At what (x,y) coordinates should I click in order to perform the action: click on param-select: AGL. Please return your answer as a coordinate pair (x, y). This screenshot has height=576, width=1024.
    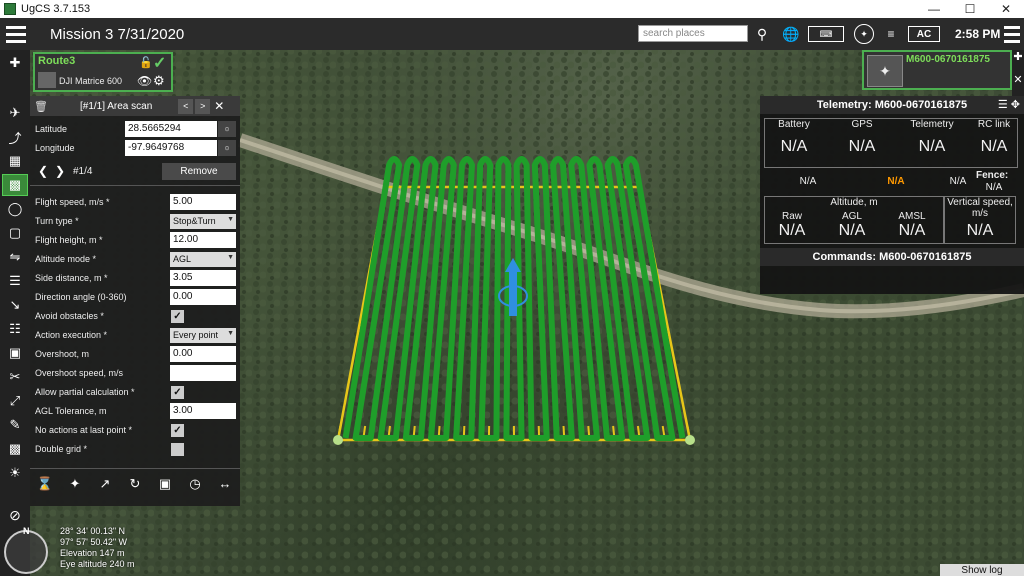
    Looking at the image, I should click on (203, 259).